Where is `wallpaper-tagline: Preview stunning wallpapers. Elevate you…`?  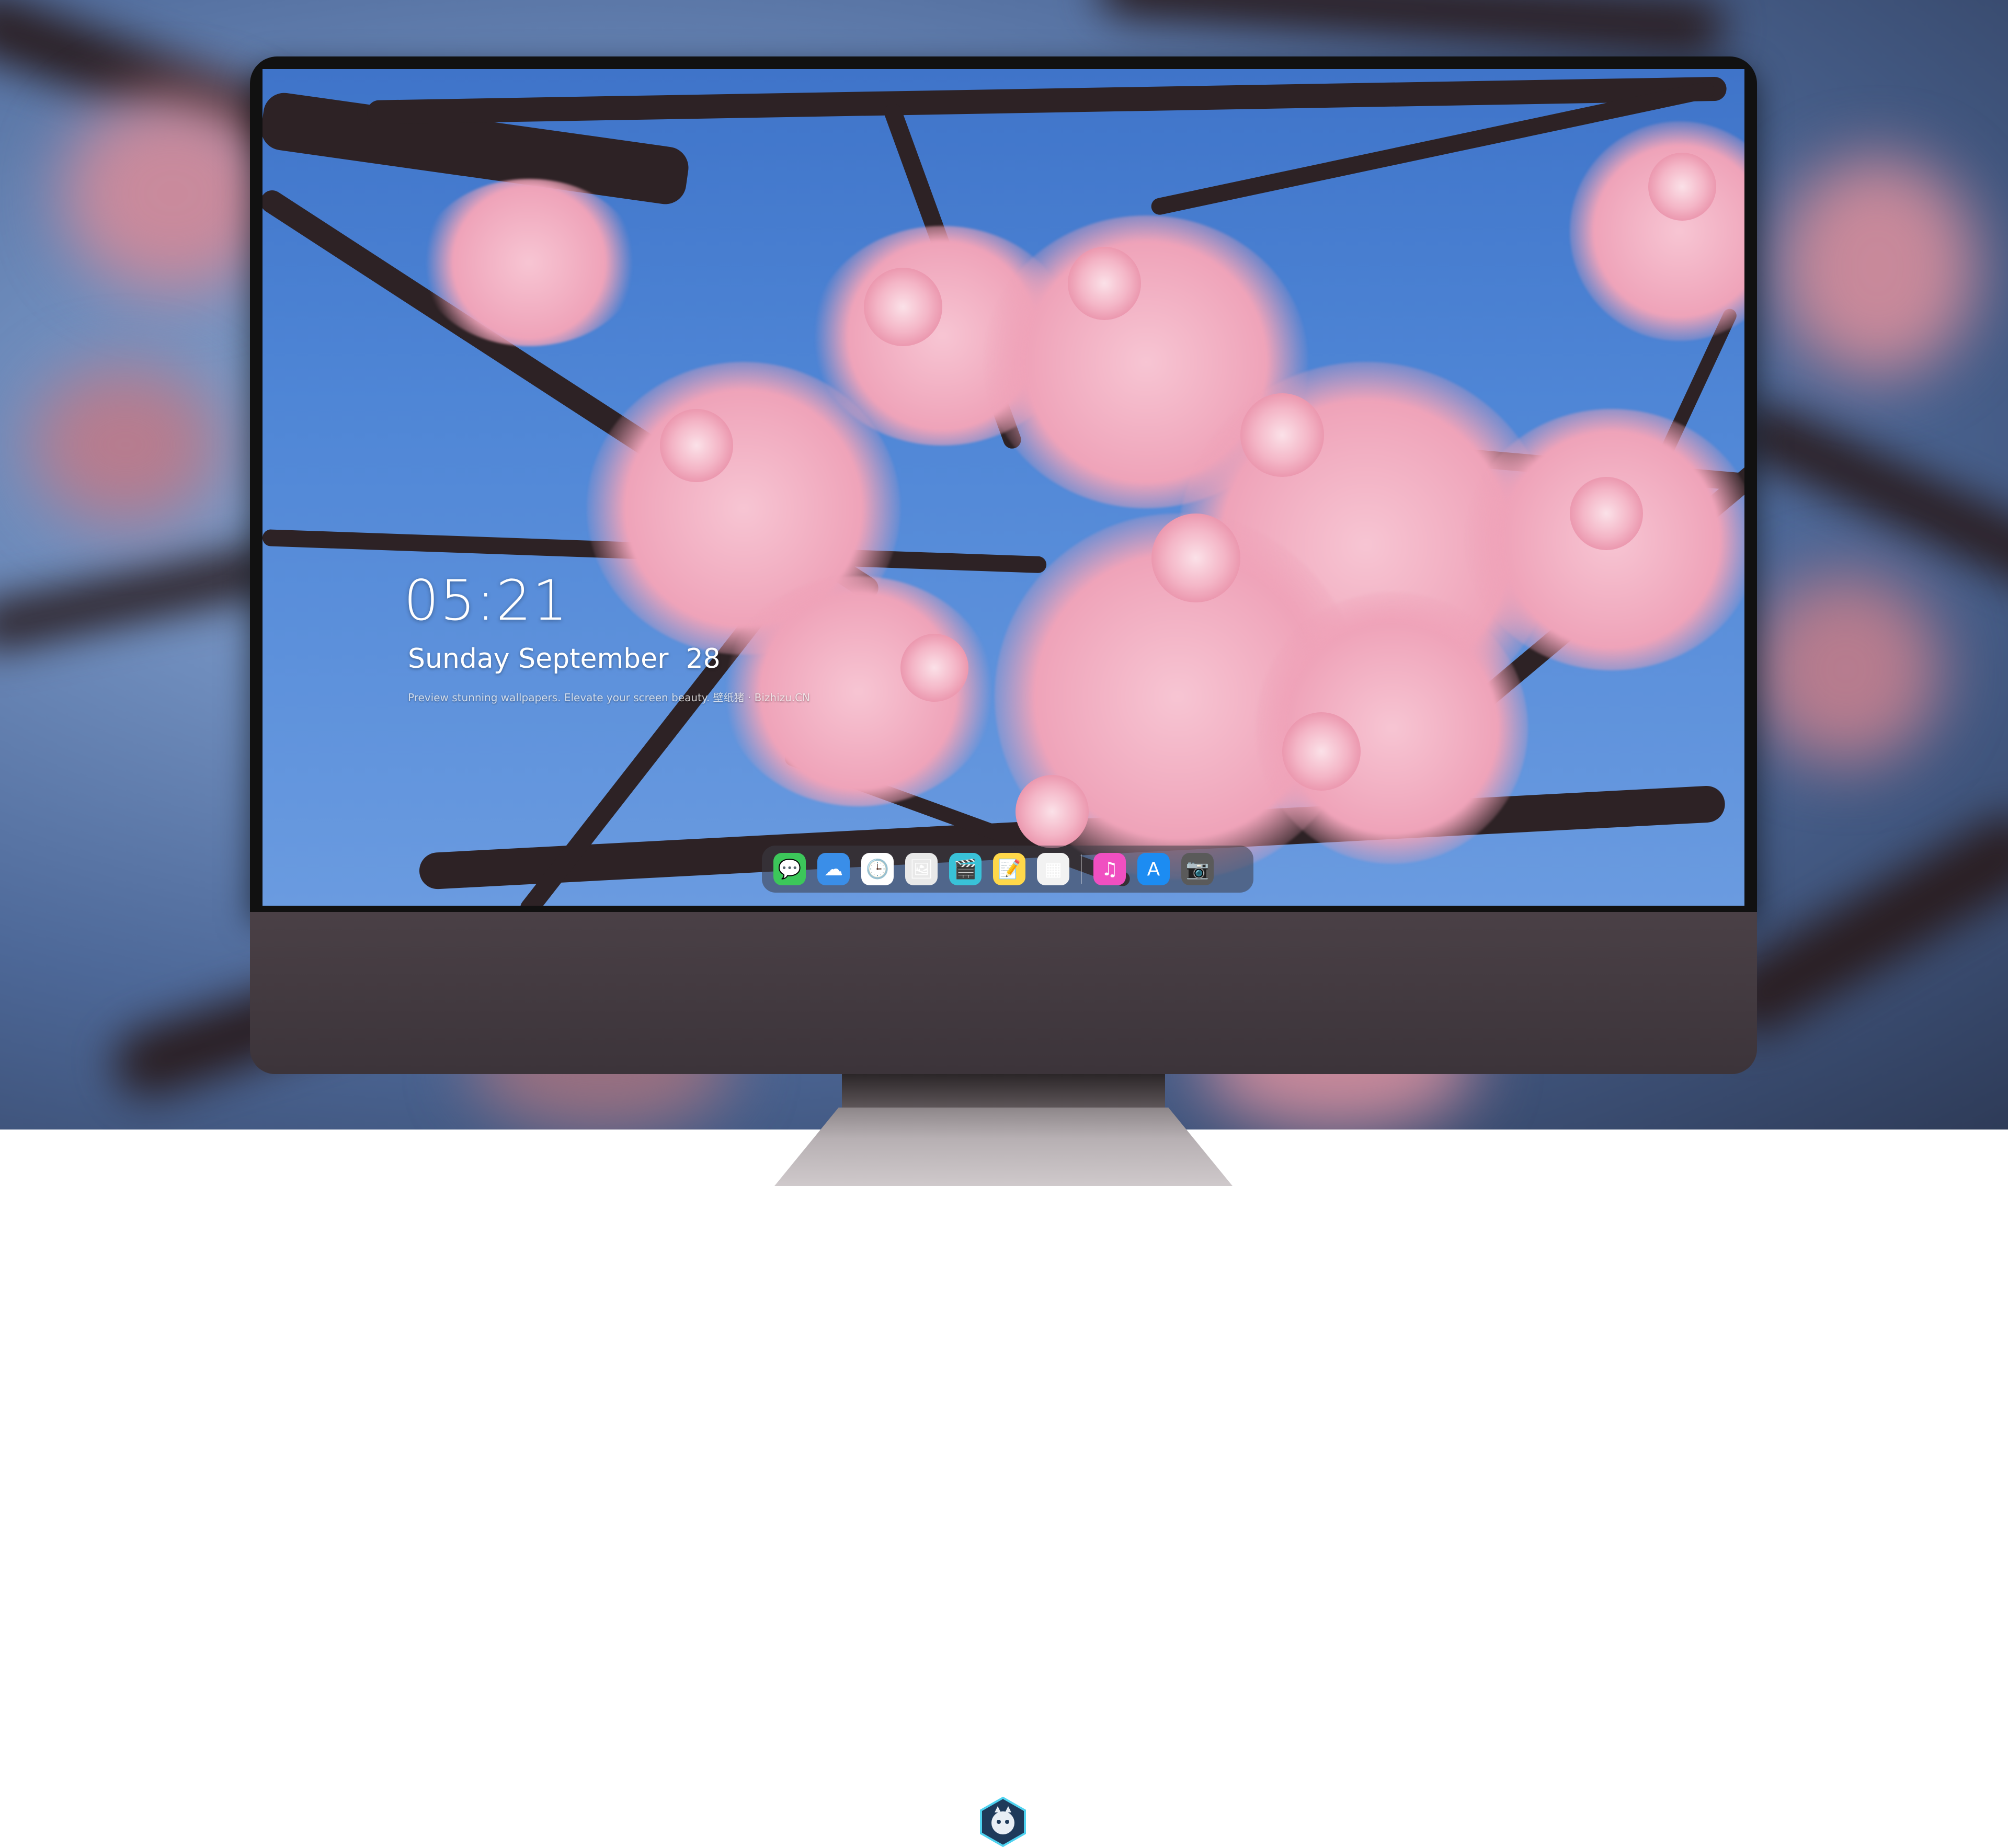 wallpaper-tagline: Preview stunning wallpapers. Elevate you… is located at coordinates (609, 698).